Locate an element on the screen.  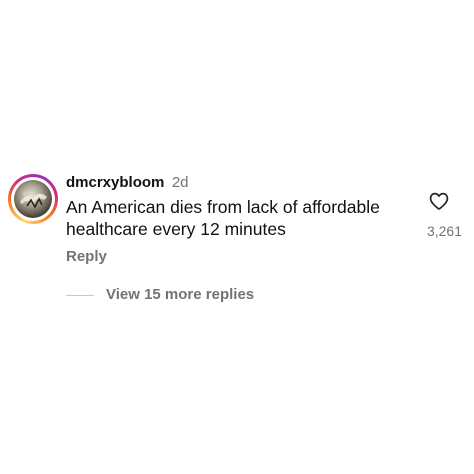
replies-divider-line is located at coordinates (80, 295).